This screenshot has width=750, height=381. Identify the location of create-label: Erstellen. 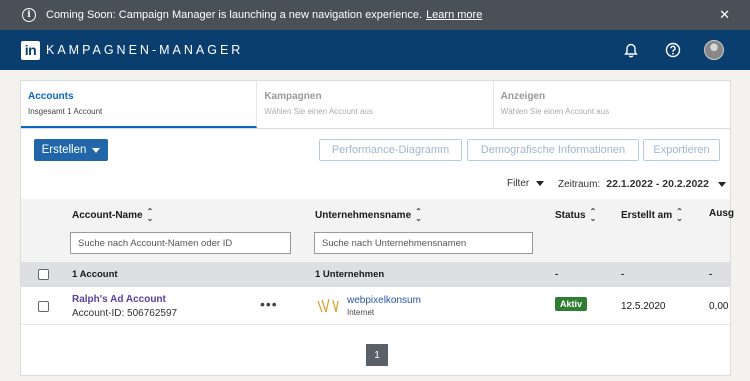
(64, 150).